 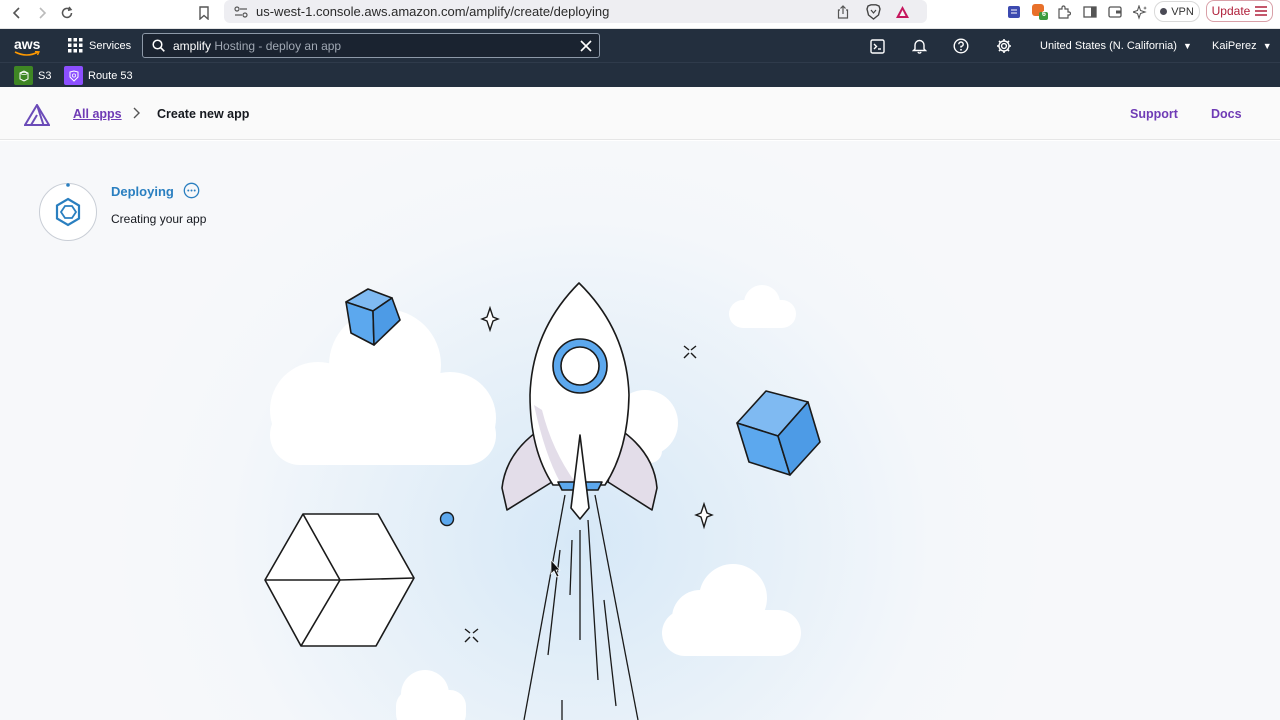 I want to click on sparkle-right, so click(x=704, y=515).